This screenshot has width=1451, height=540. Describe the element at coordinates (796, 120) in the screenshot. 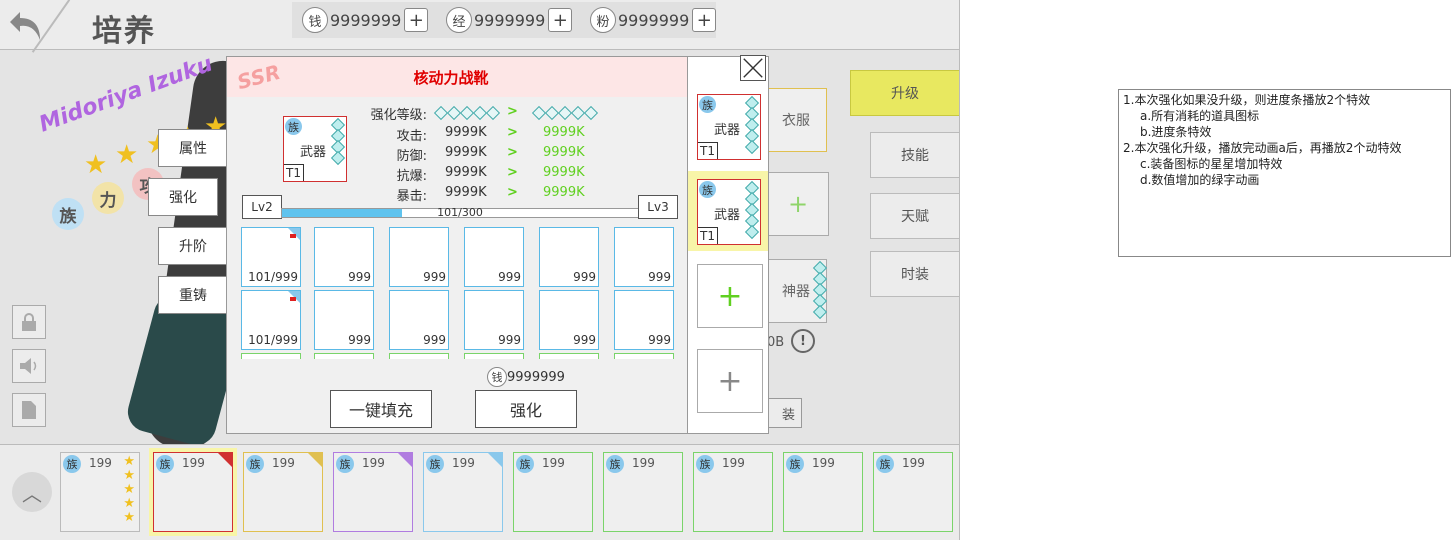

I see `clothes-slot: 衣服` at that location.